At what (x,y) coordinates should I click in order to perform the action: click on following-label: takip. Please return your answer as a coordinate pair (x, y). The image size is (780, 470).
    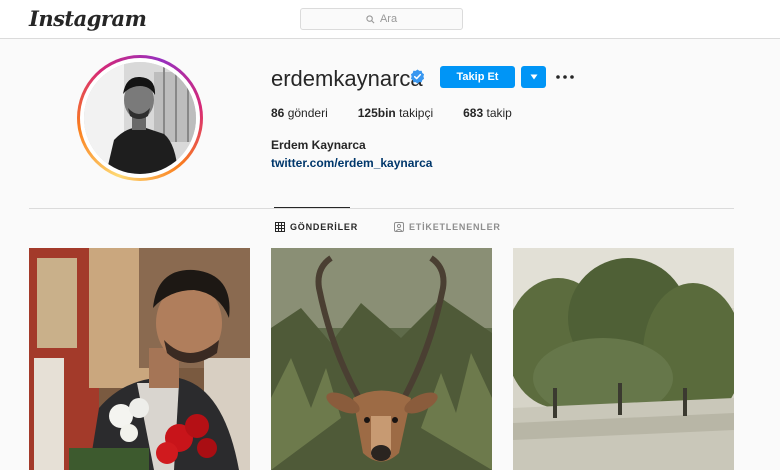
    Looking at the image, I should click on (499, 113).